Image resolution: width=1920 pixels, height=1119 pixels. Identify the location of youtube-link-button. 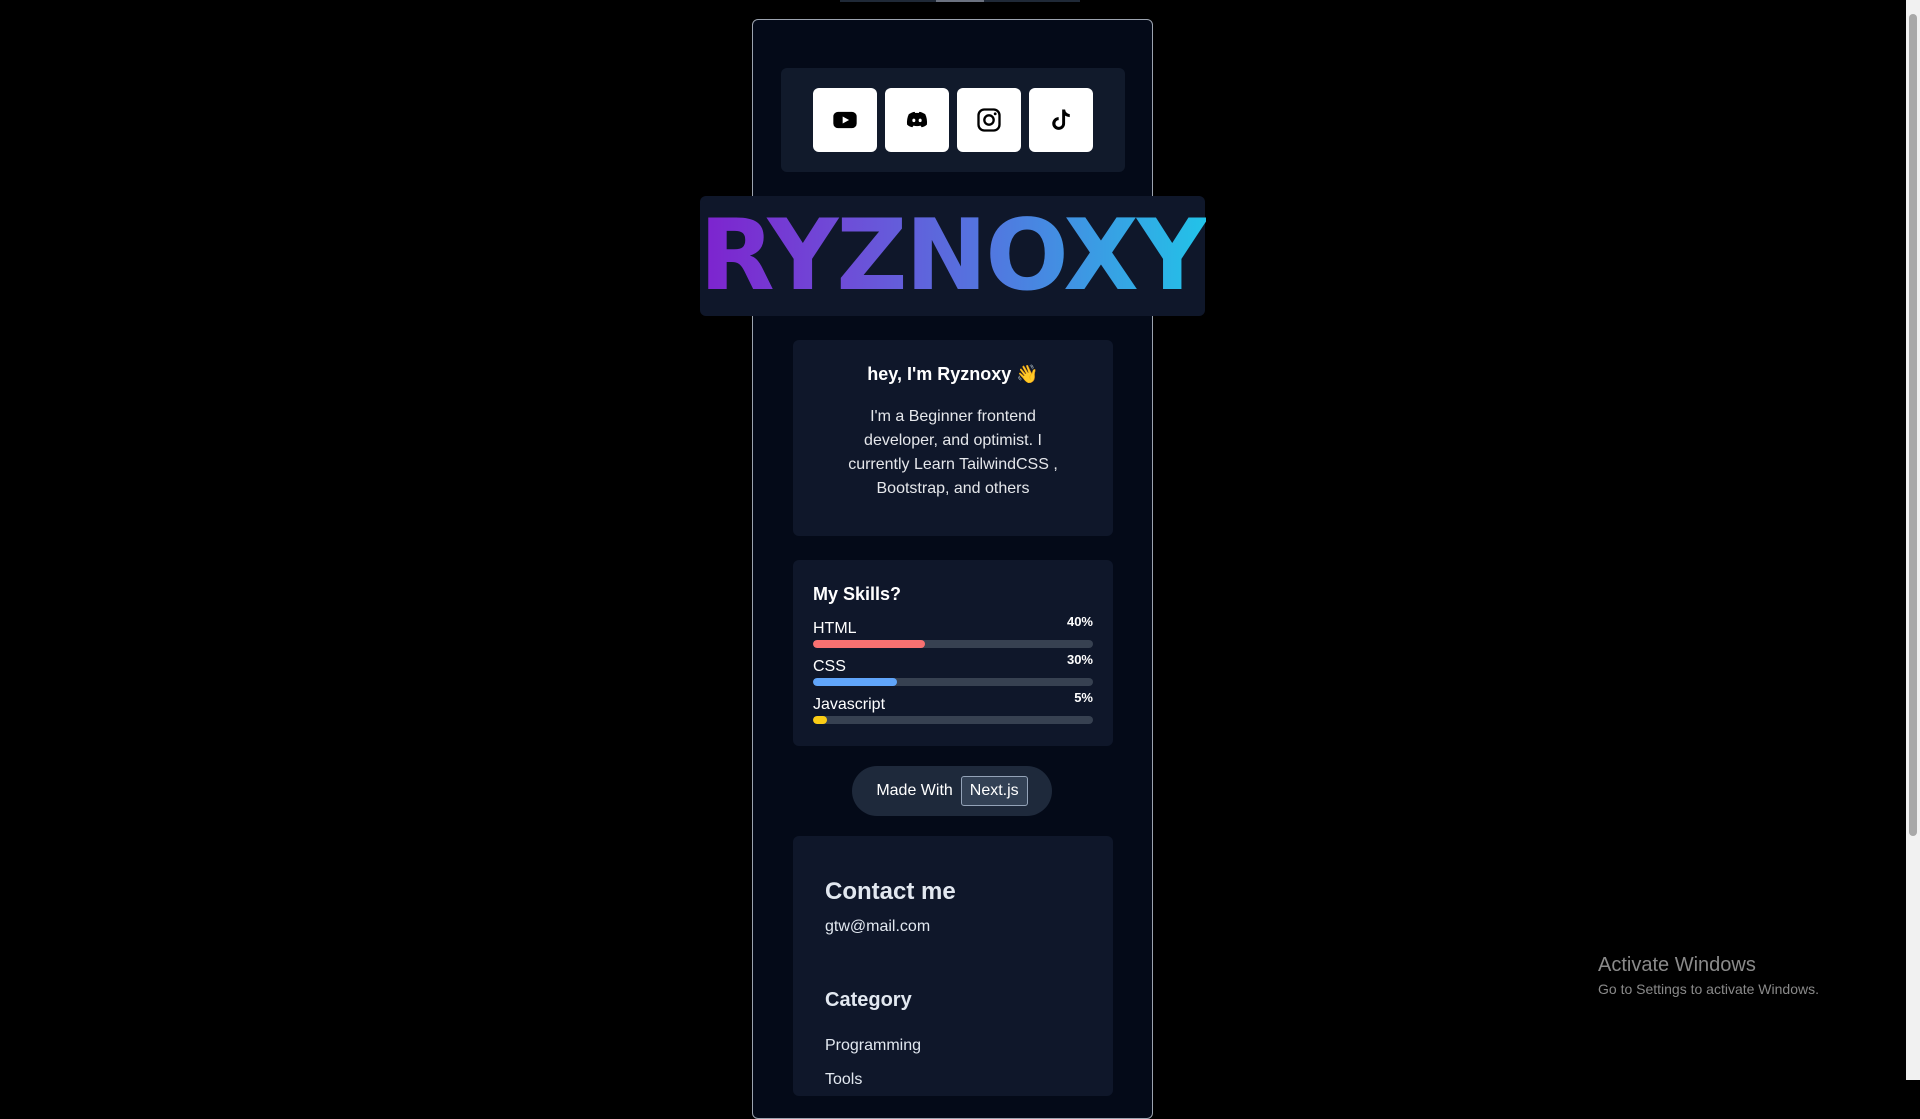
(845, 120).